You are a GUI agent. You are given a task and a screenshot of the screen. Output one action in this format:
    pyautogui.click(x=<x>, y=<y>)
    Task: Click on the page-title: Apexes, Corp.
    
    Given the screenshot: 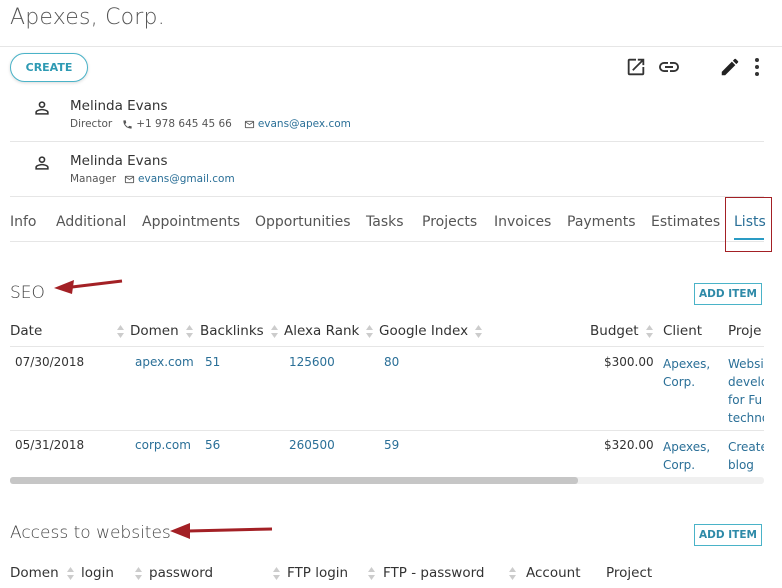 What is the action you would take?
    pyautogui.click(x=87, y=17)
    